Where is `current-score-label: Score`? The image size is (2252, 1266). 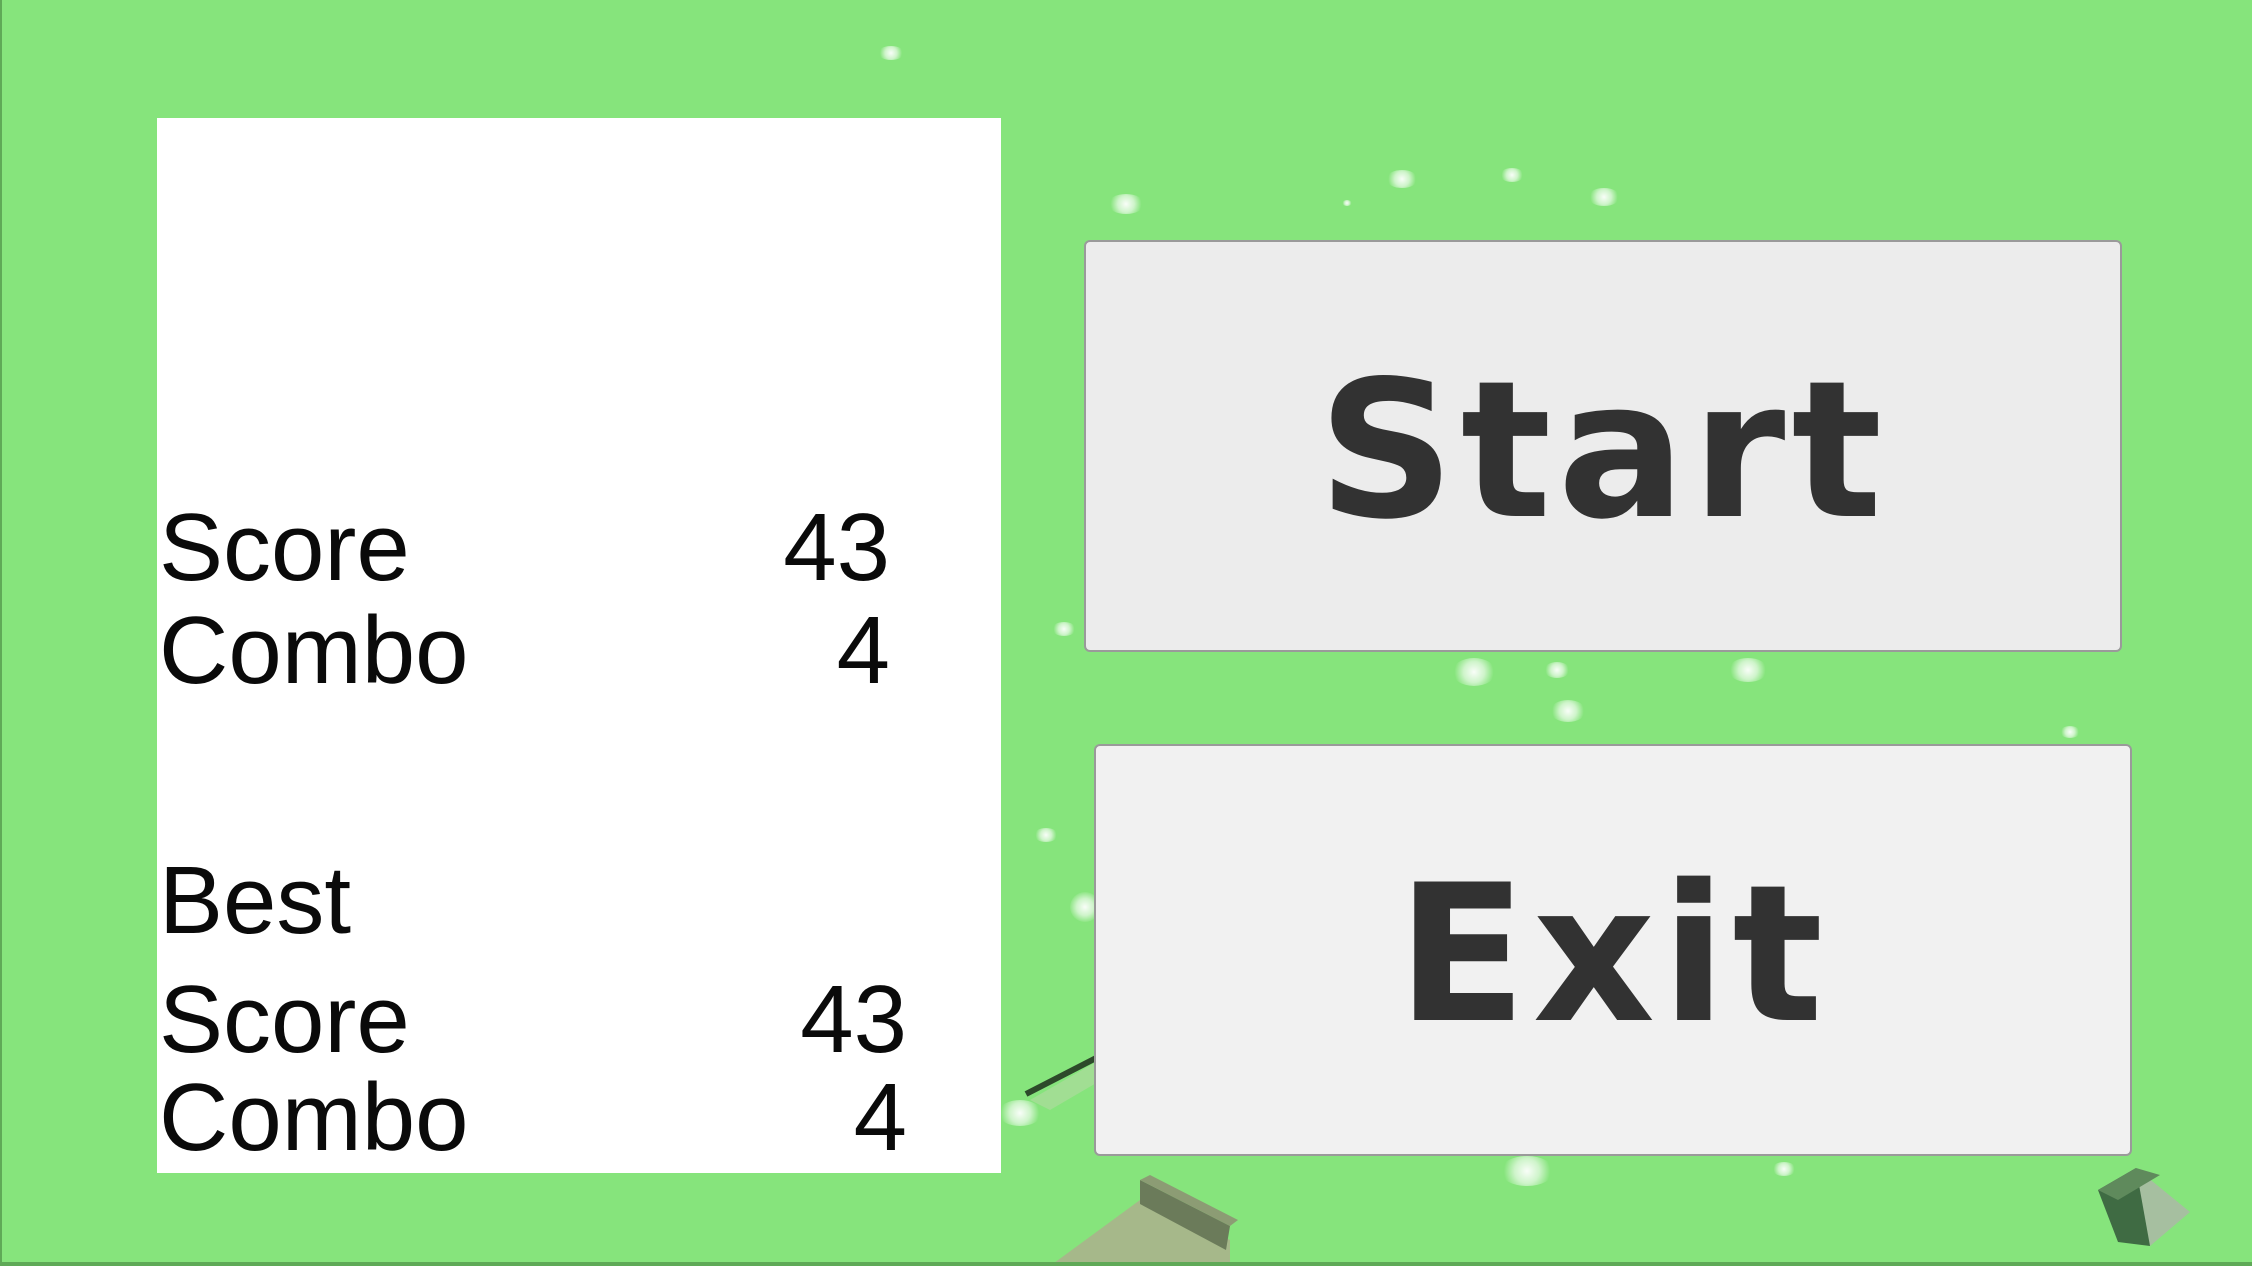
current-score-label: Score is located at coordinates (284, 547).